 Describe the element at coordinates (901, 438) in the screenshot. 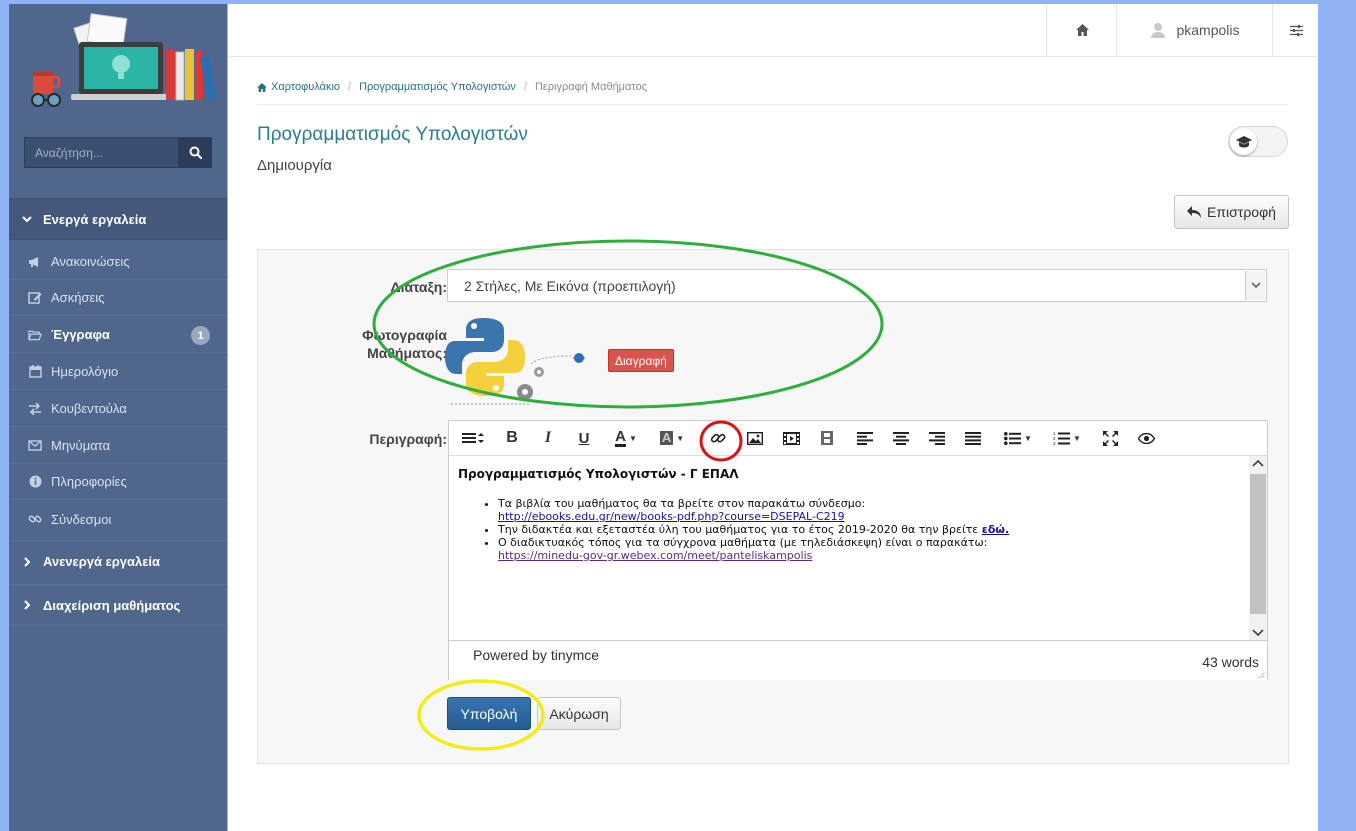

I see `align-center-button` at that location.